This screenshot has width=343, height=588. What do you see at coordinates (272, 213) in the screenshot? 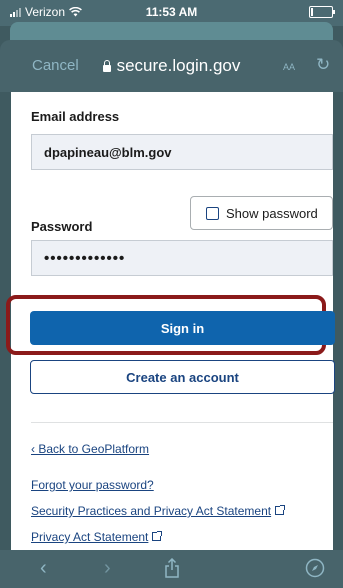
I see `show-password-label: Show password` at bounding box center [272, 213].